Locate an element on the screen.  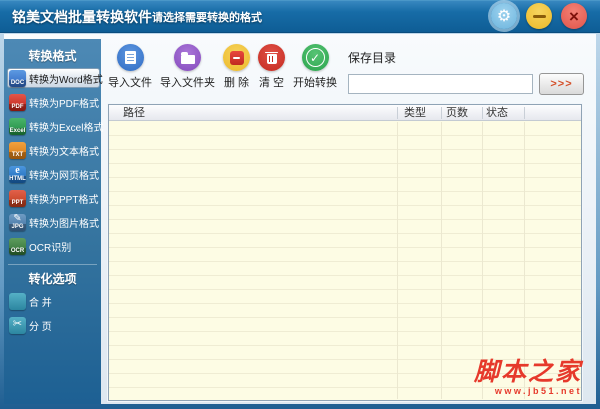
window-controls: ⚙ × is located at coordinates (539, 16).